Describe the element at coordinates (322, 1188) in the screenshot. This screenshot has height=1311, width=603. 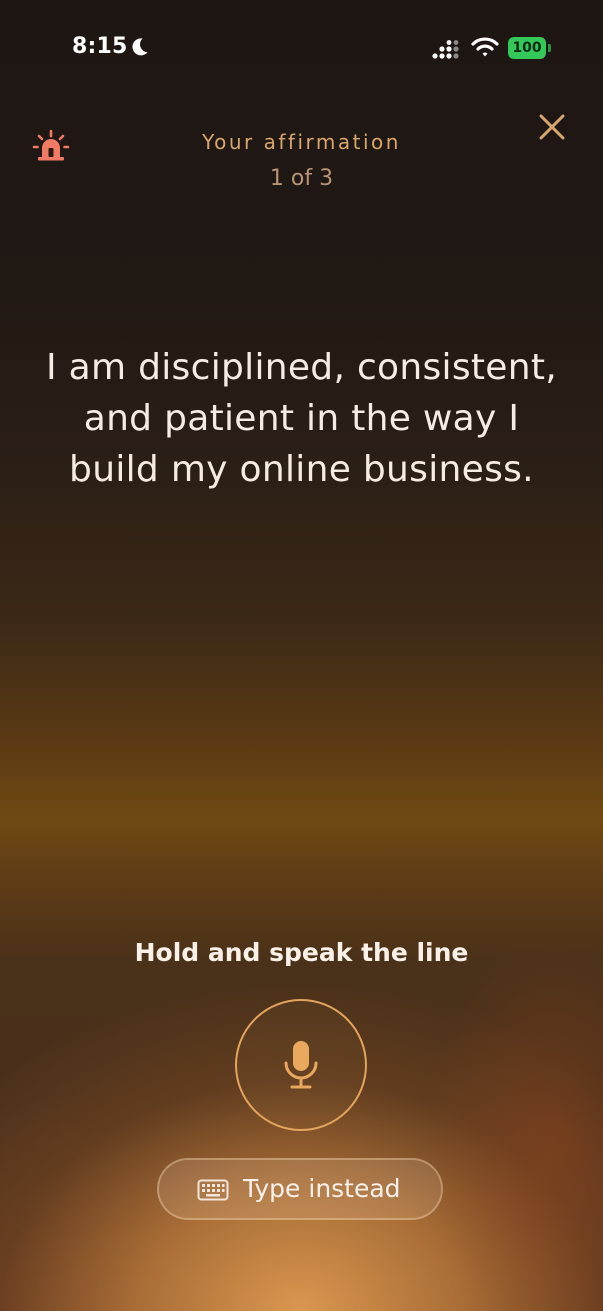
I see `type-instead-label: Type instead` at that location.